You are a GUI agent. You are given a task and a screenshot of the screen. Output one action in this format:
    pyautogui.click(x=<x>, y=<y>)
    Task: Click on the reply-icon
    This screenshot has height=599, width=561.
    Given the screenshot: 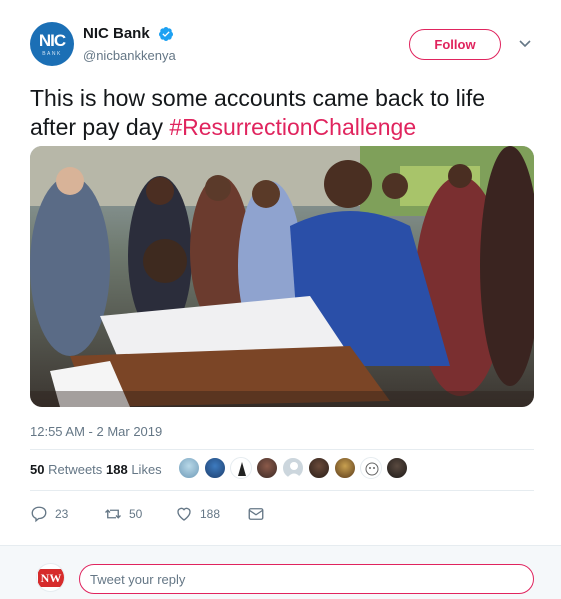 What is the action you would take?
    pyautogui.click(x=39, y=514)
    